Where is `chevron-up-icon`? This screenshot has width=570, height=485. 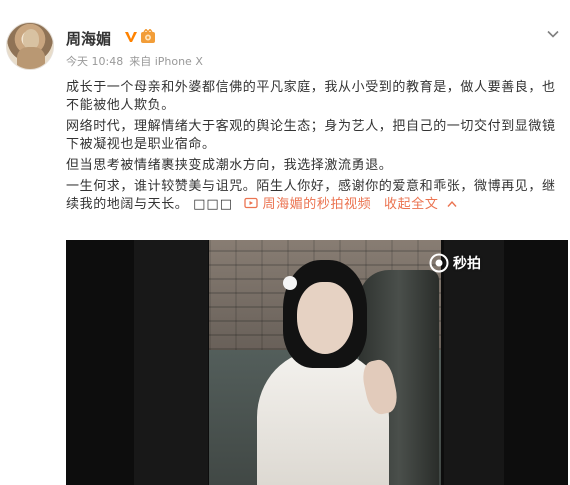 chevron-up-icon is located at coordinates (452, 203).